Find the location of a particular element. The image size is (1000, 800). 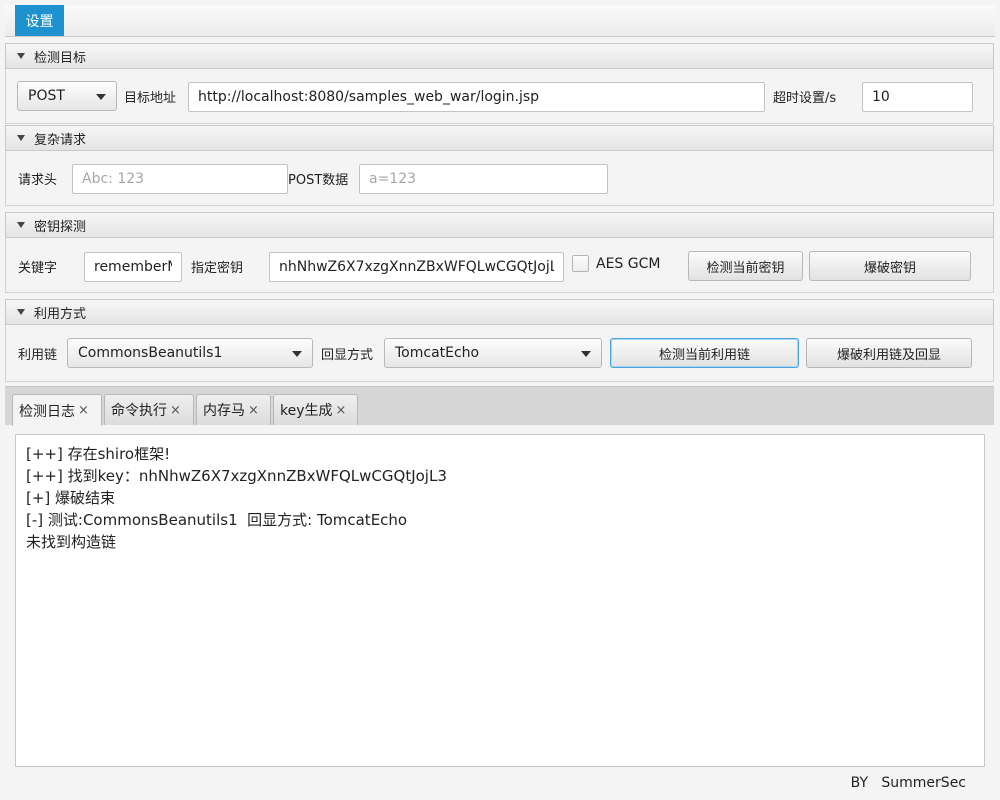

brute-key-button: 爆破密钥 is located at coordinates (890, 266).